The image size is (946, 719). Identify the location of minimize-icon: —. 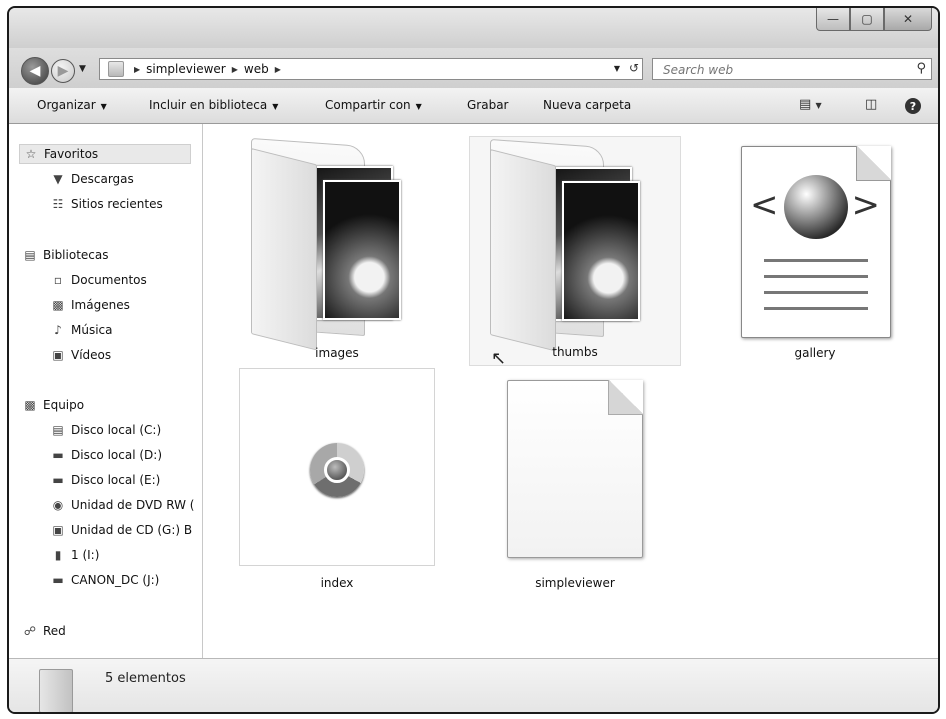
(833, 19).